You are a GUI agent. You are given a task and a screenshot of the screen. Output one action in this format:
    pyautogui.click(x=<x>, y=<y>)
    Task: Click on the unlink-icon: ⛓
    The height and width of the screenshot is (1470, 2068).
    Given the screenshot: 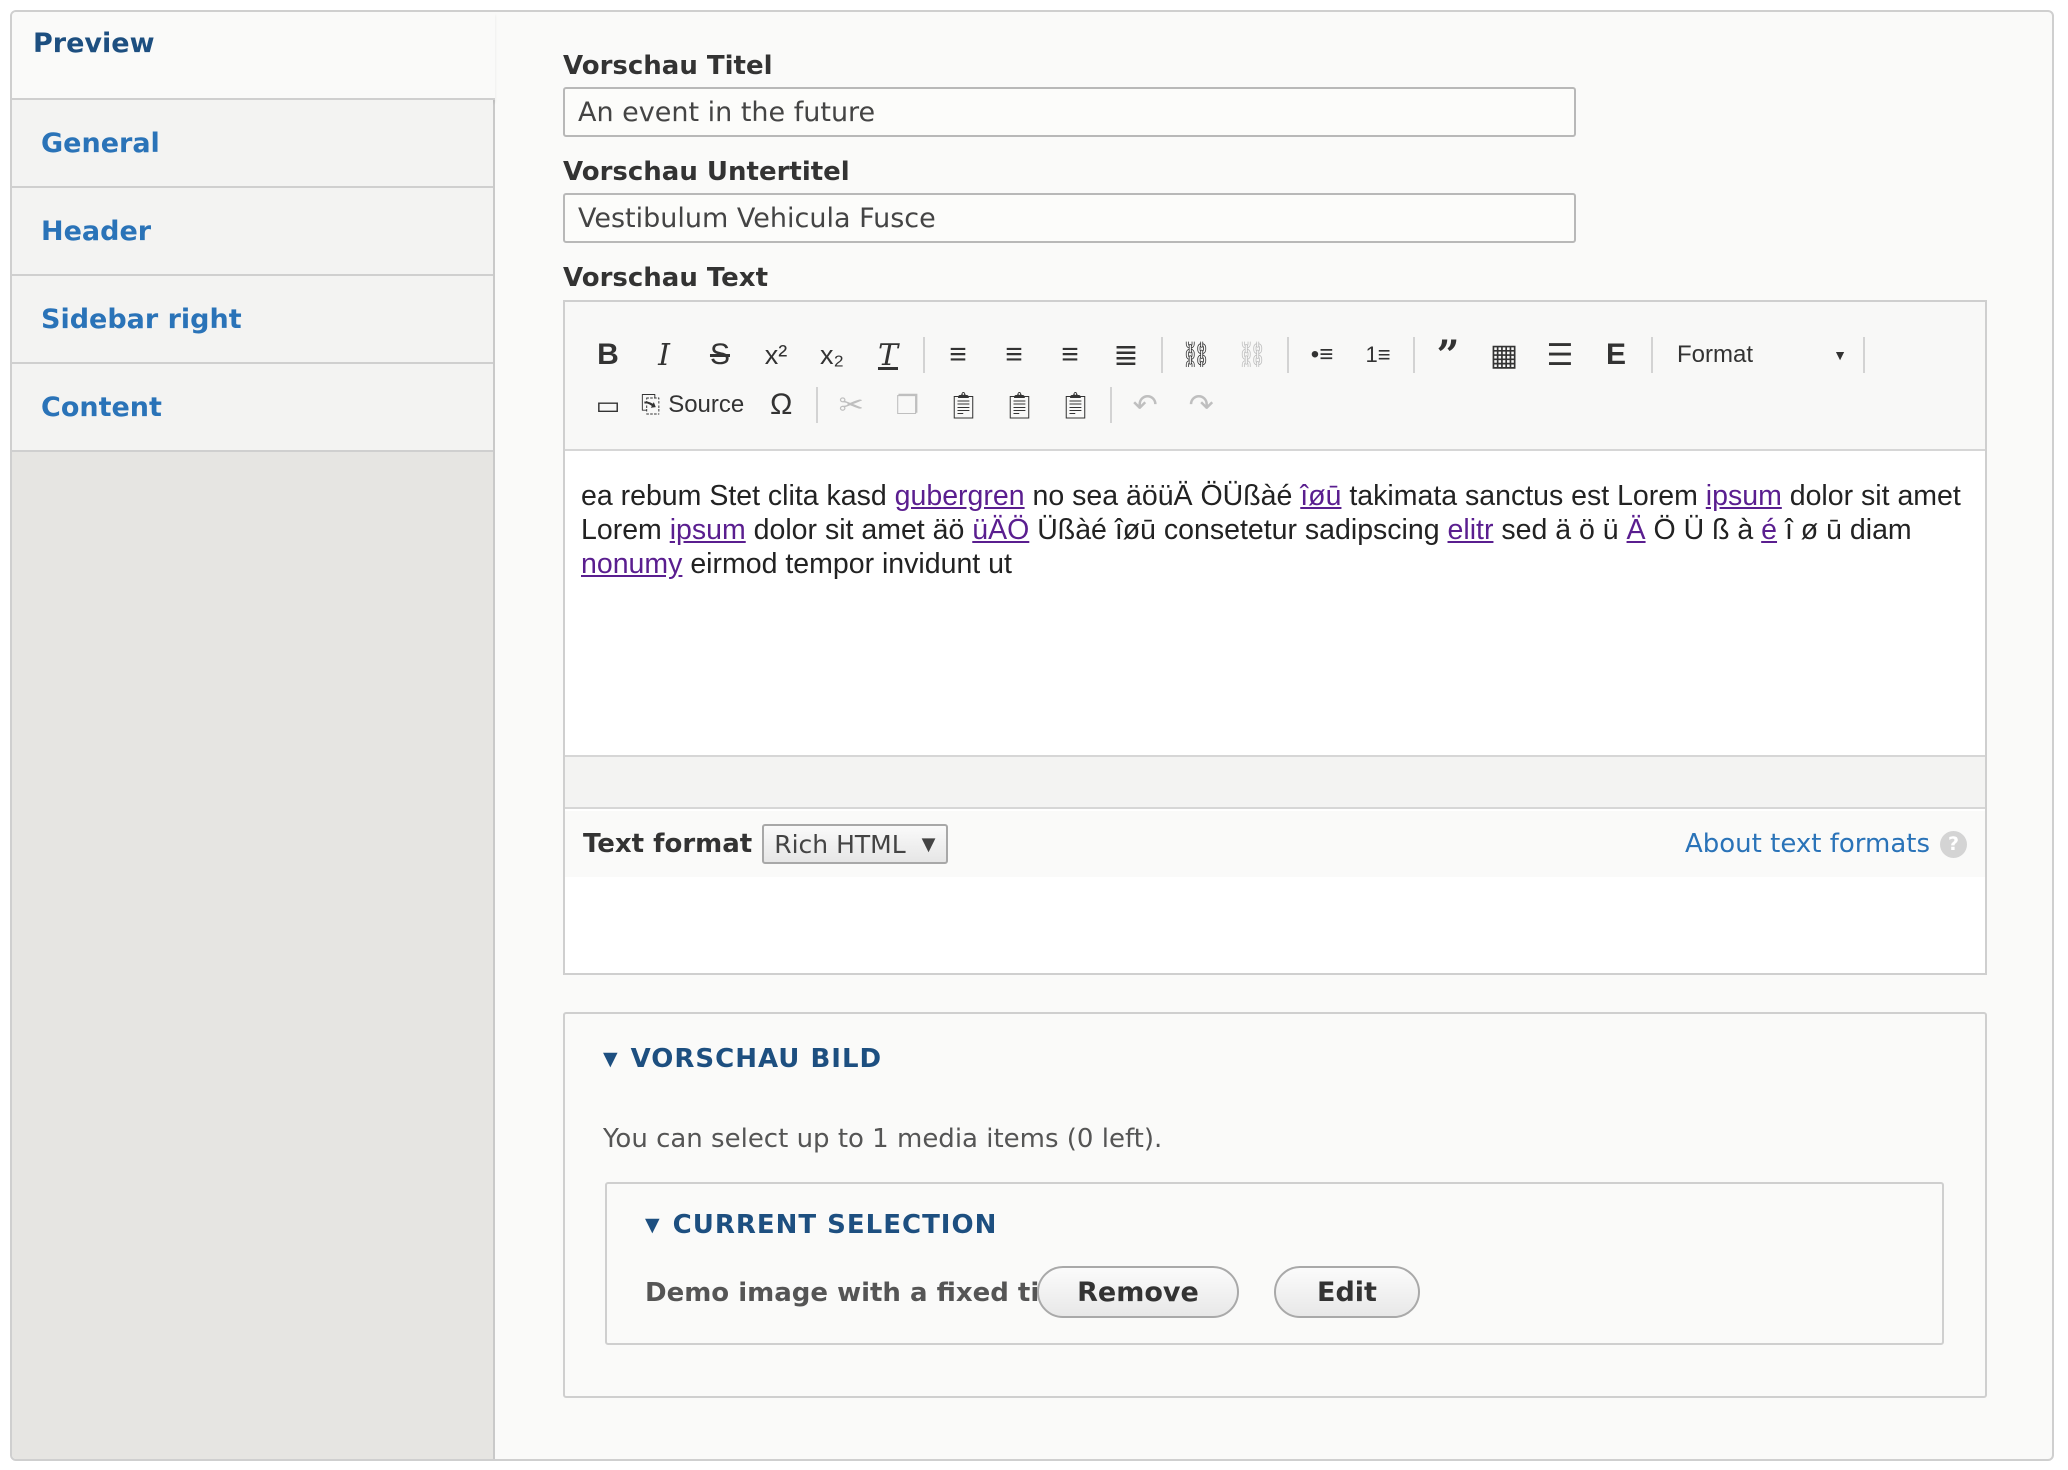 What is the action you would take?
    pyautogui.click(x=1252, y=355)
    